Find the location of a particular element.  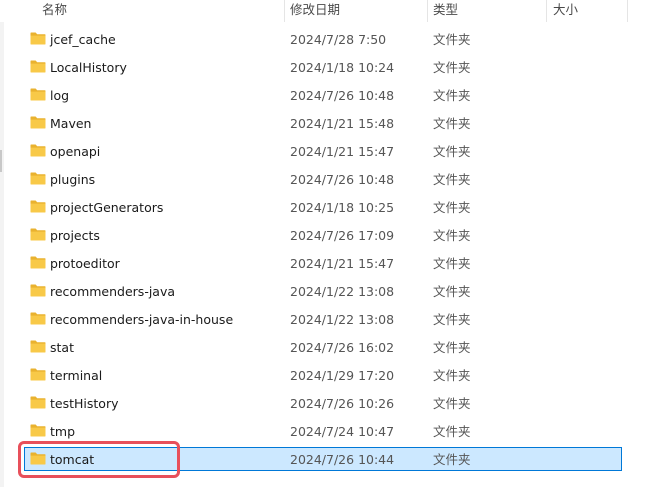

column-header-type: 类型 is located at coordinates (487, 11).